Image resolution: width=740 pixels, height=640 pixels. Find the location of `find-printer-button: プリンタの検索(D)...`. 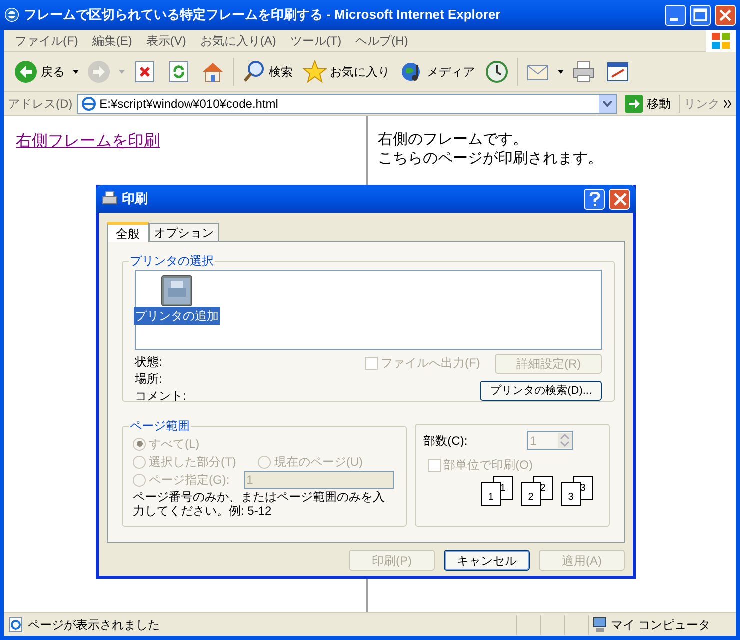

find-printer-button: プリンタの検索(D)... is located at coordinates (541, 391).